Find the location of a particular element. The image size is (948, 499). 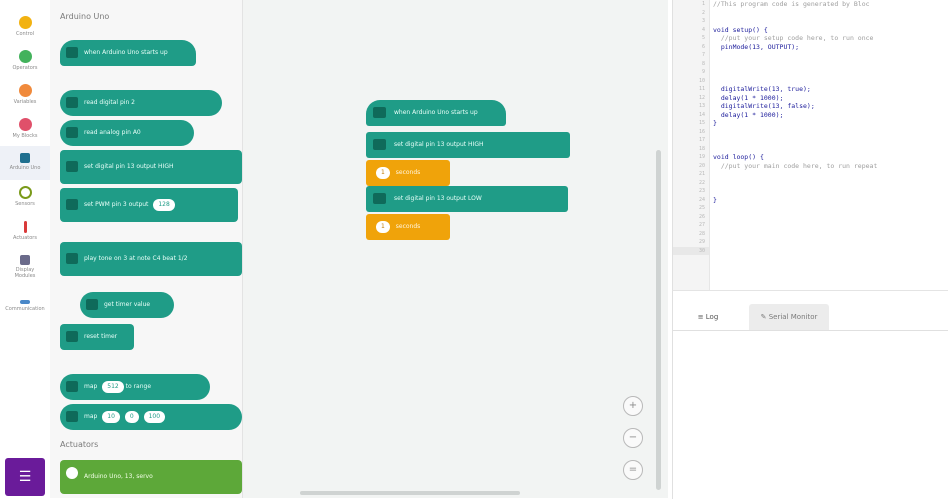

code-line: //put your main code here, to run repeat is located at coordinates (795, 165).